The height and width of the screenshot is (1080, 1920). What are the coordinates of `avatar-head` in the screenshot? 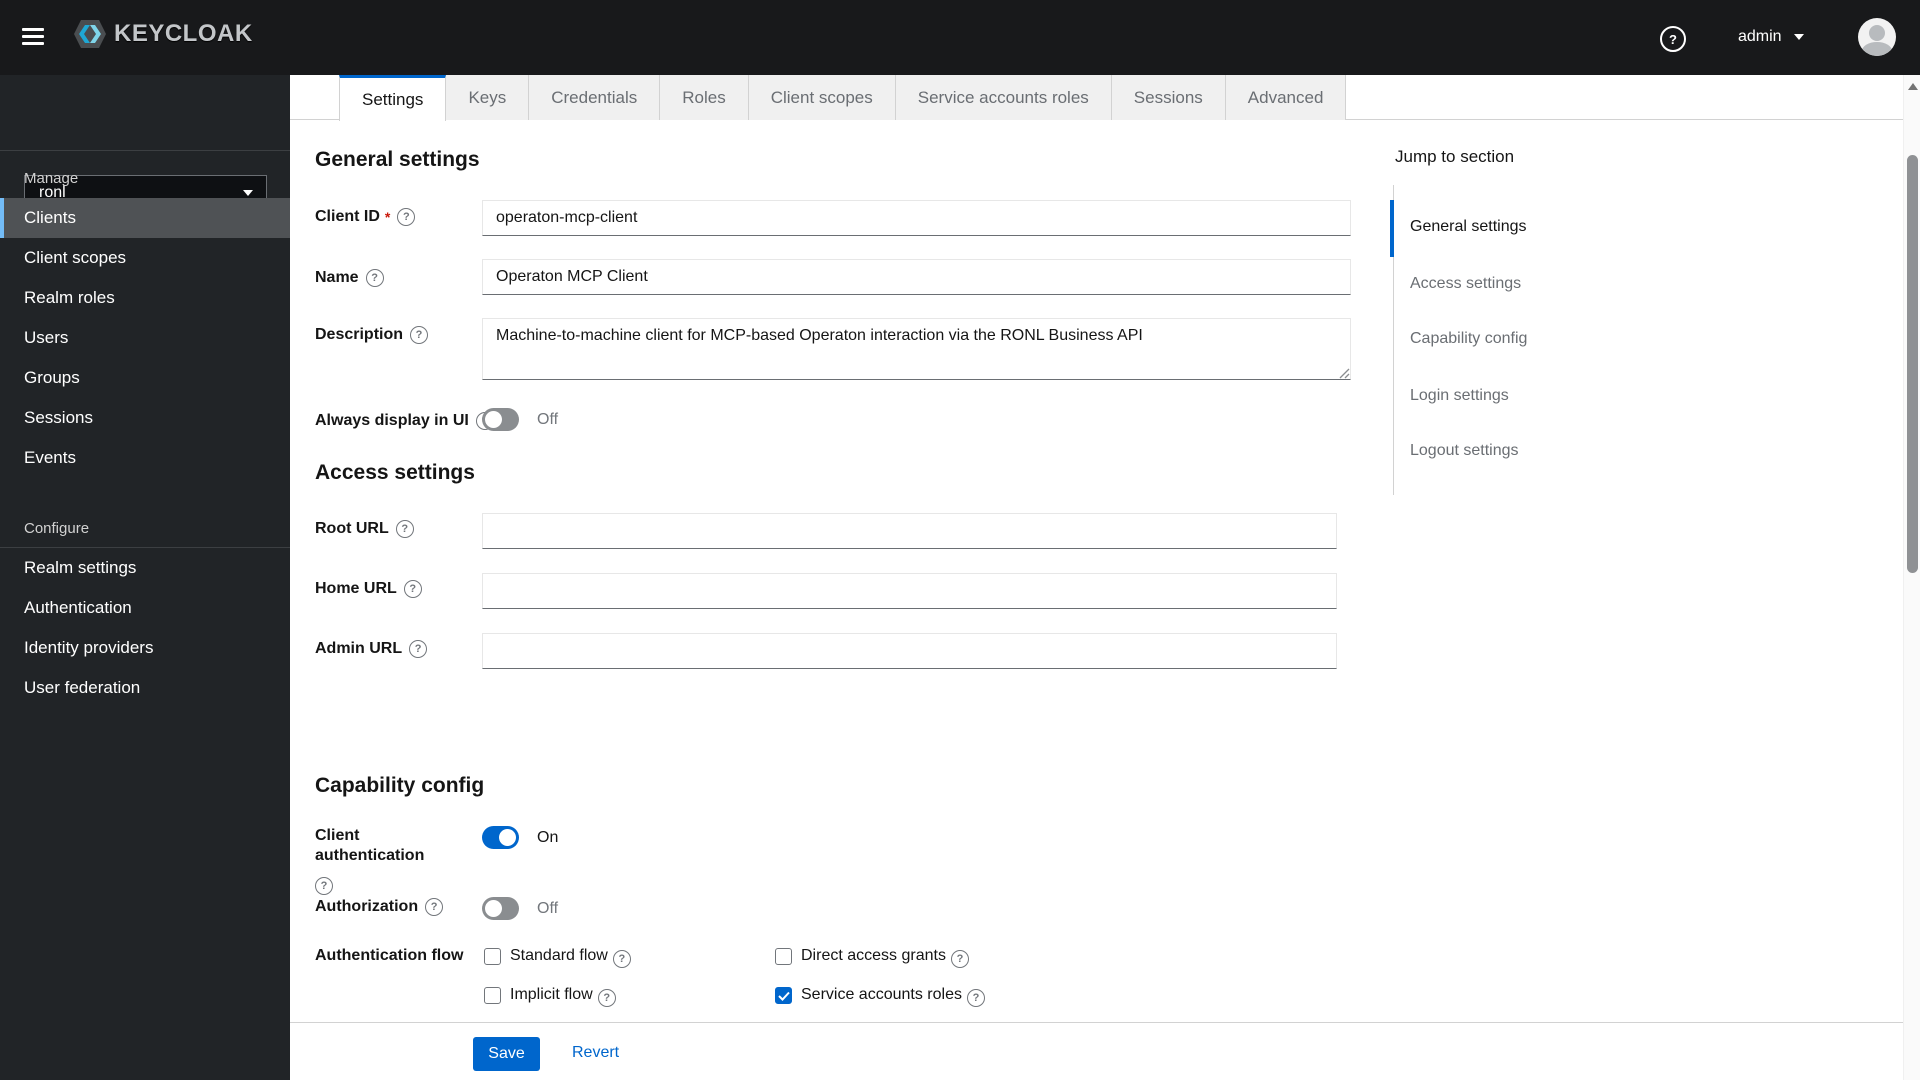 It's located at (1877, 33).